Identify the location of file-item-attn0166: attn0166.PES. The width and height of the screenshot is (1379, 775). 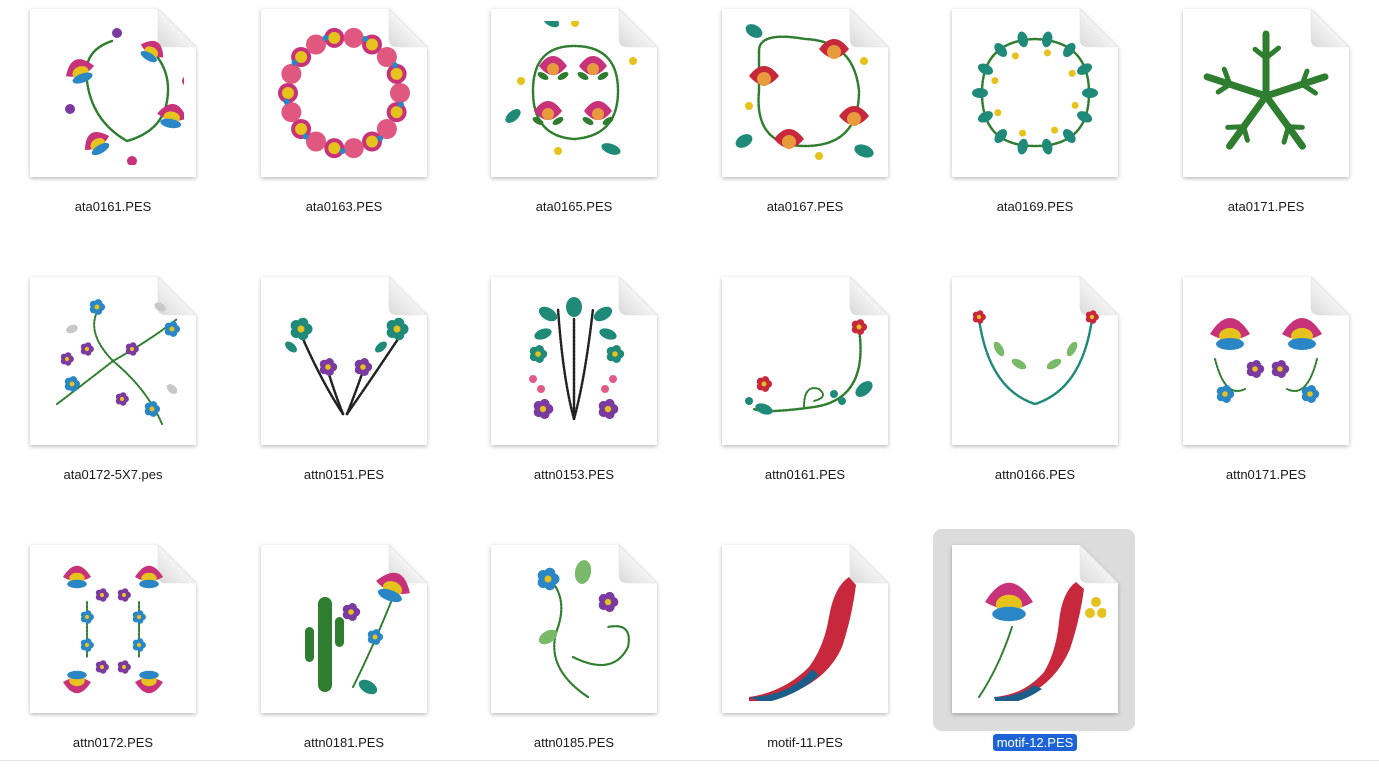
(1052, 391).